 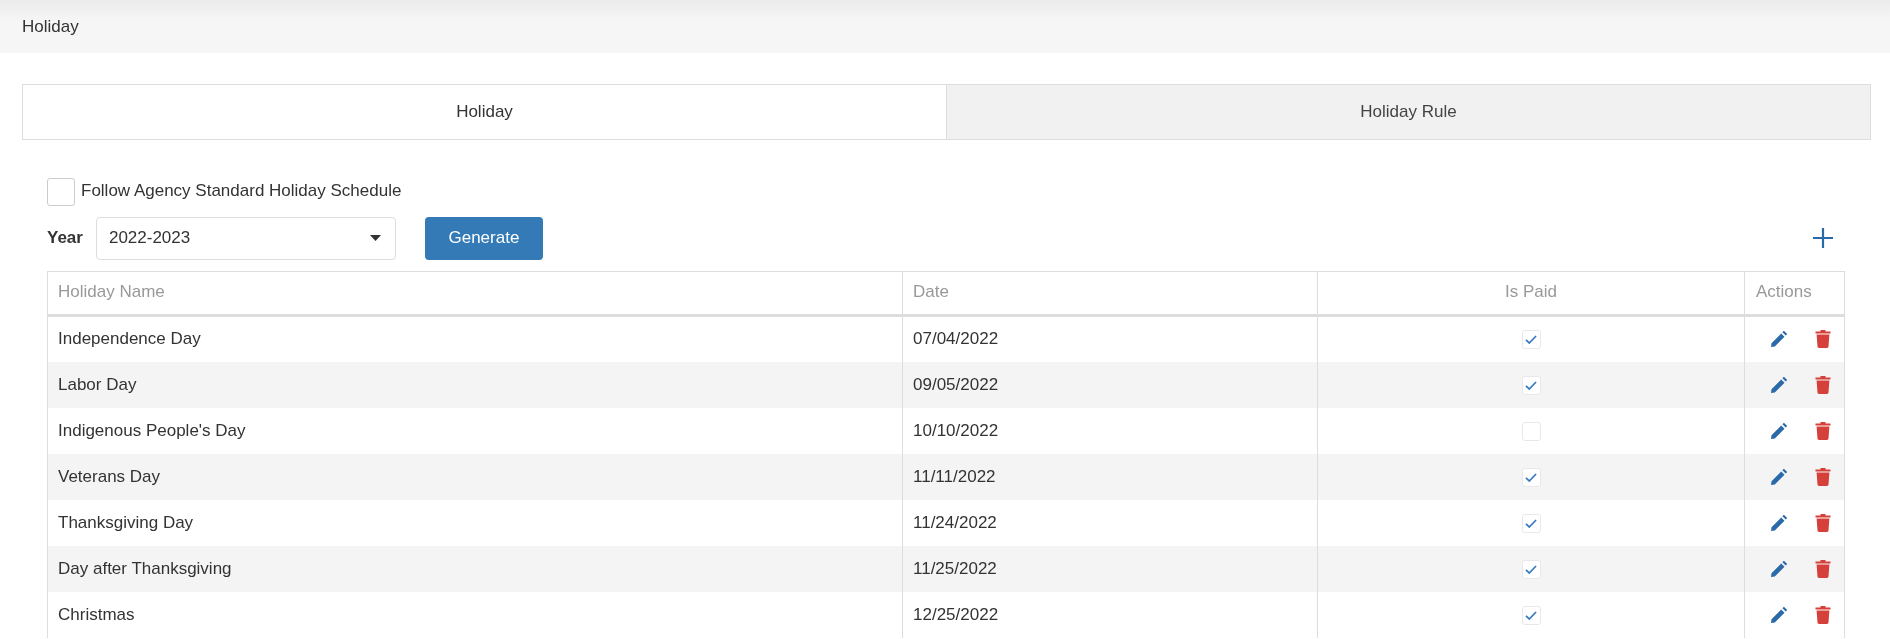 What do you see at coordinates (245, 238) in the screenshot?
I see `year-dropdown: 2022-2023` at bounding box center [245, 238].